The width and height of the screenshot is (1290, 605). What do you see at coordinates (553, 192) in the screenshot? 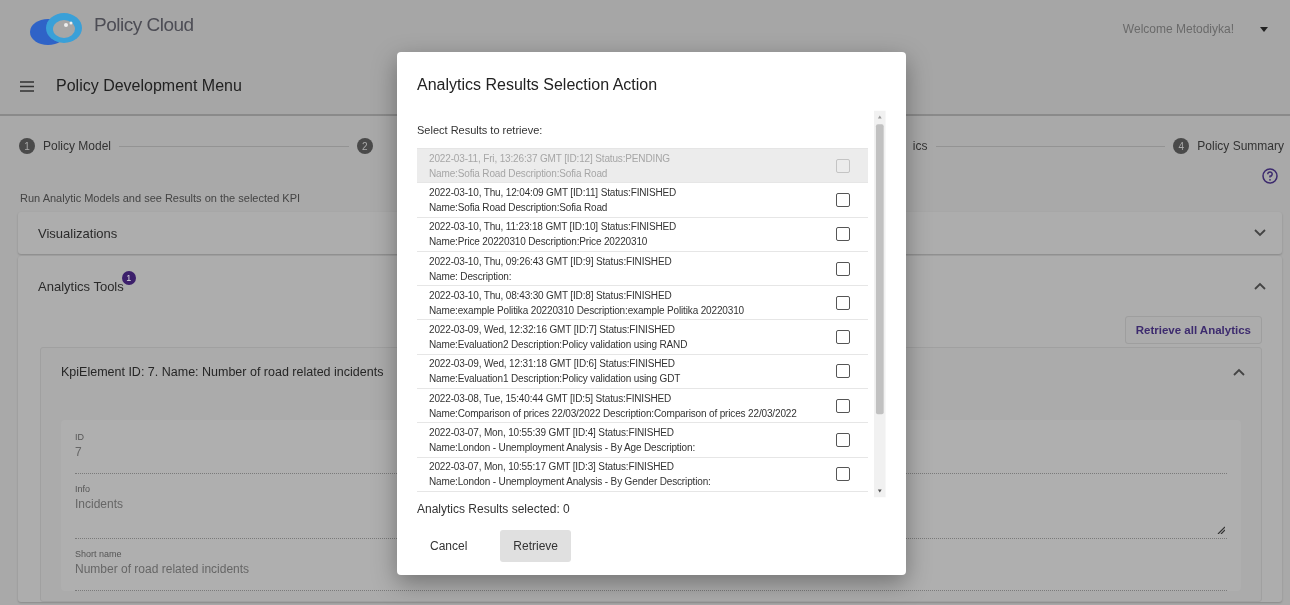
I see `result-date: 2022-03-10, Thu, 12:04:09 GMT [ID:11] Status:FINISHED` at bounding box center [553, 192].